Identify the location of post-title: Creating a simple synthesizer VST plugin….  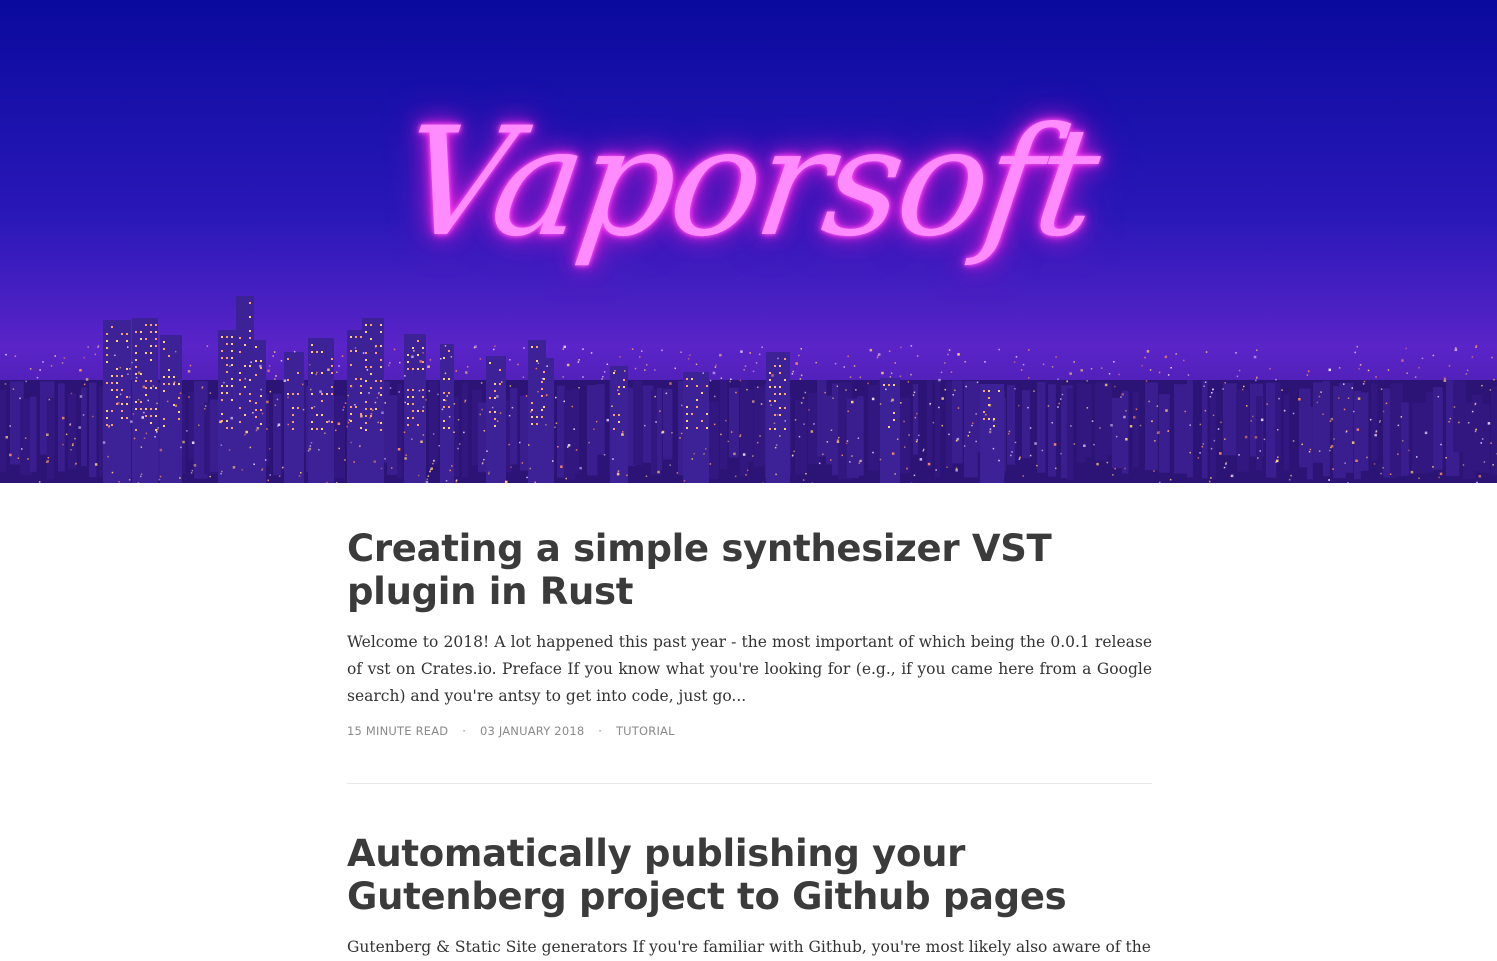
(749, 570).